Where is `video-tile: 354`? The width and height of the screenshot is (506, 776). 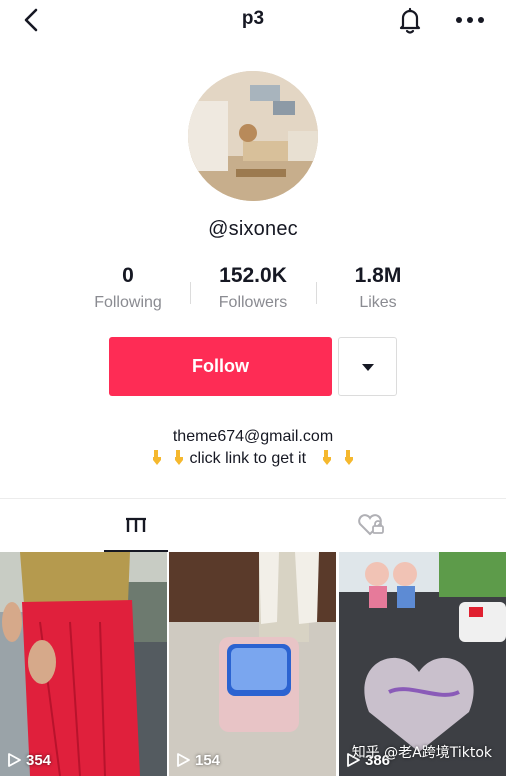
video-tile: 354 is located at coordinates (83, 664).